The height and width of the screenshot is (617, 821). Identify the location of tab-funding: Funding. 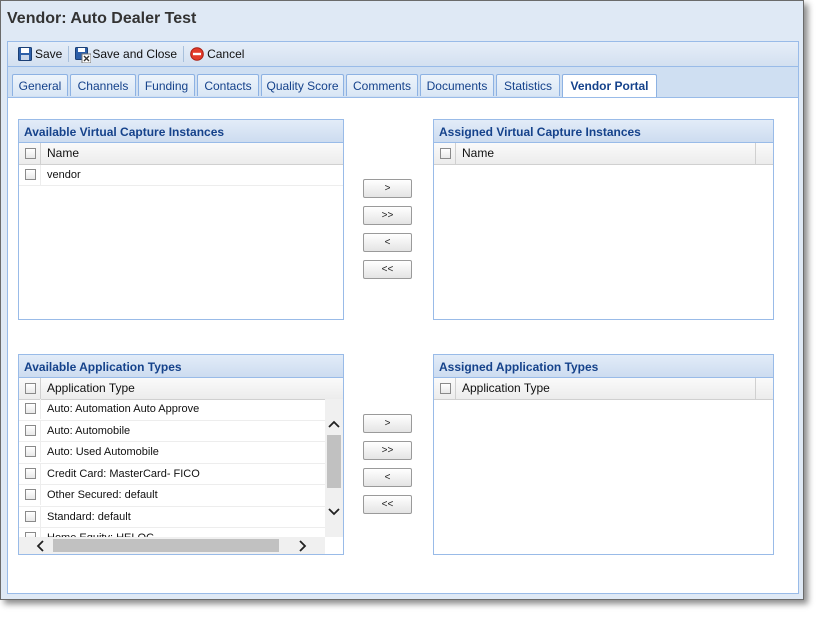
(166, 85).